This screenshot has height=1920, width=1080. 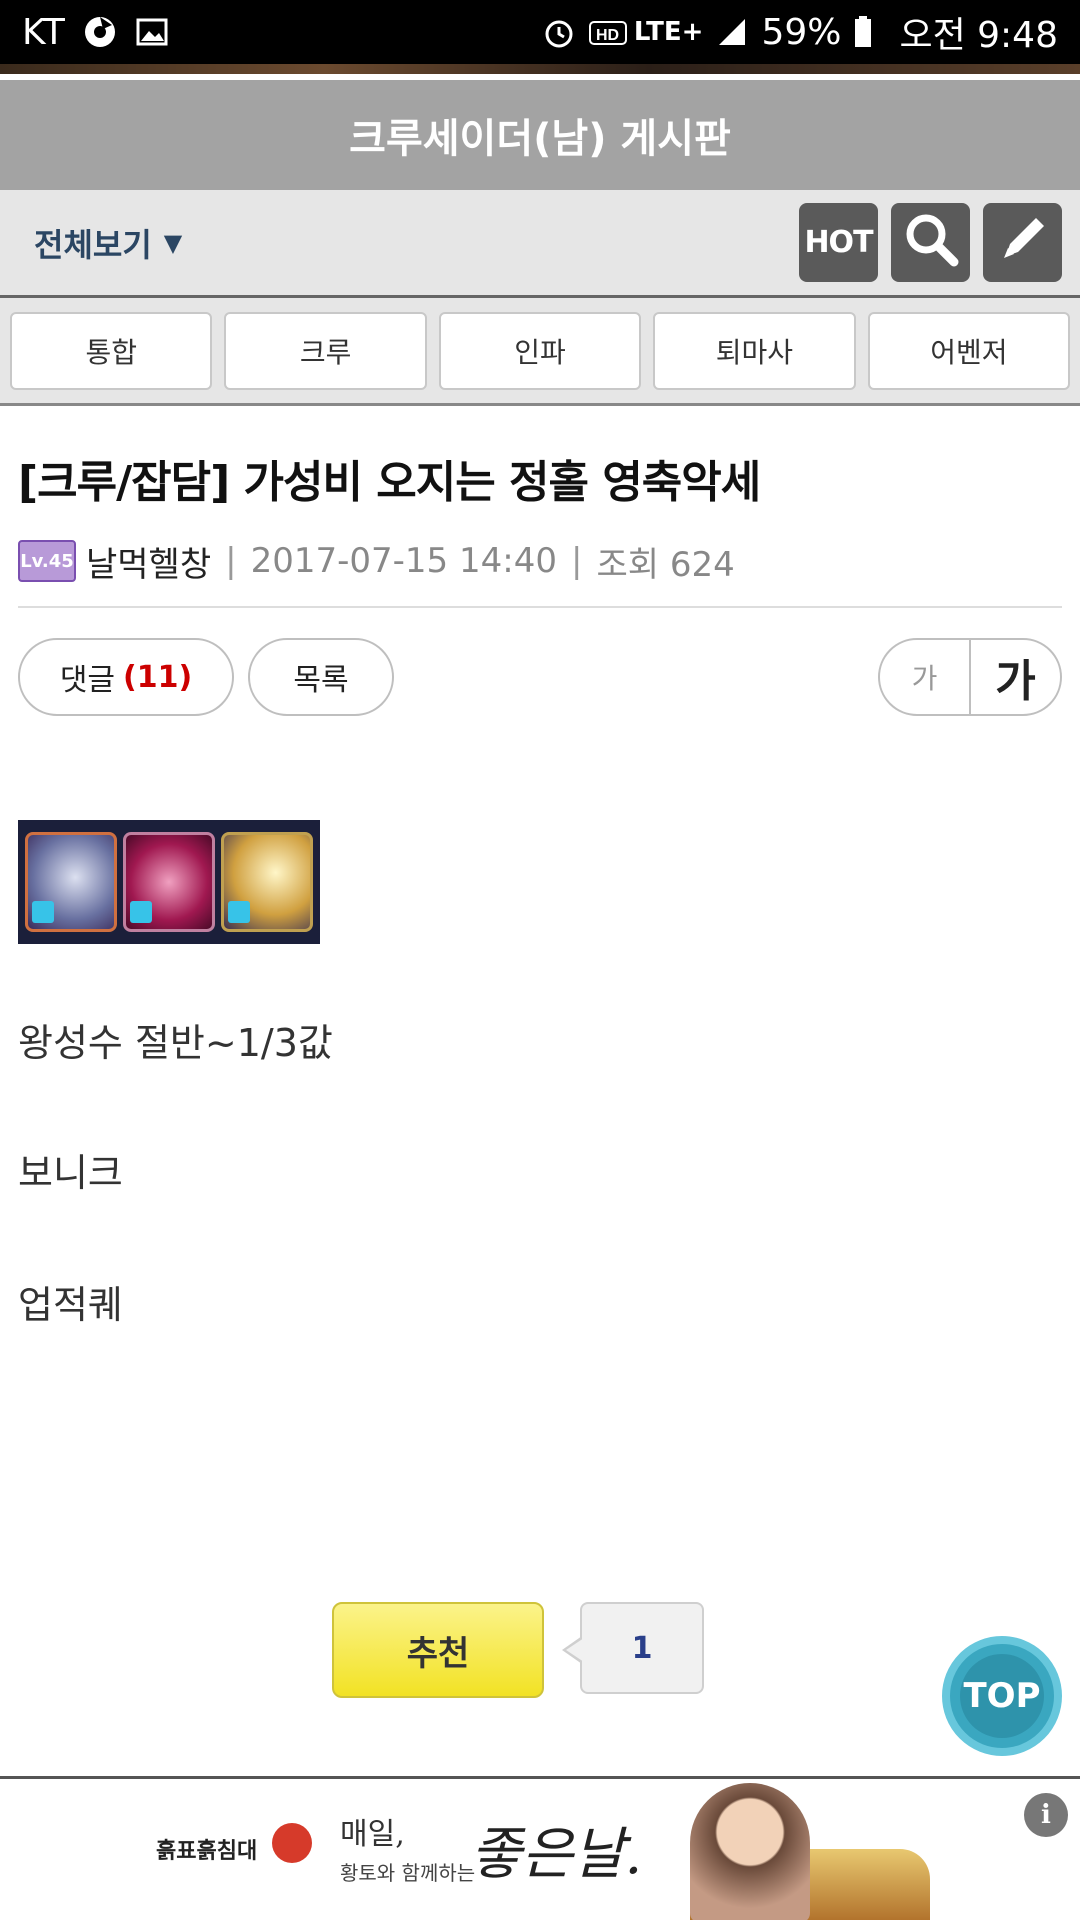 I want to click on brand-logo-icon, so click(x=292, y=1843).